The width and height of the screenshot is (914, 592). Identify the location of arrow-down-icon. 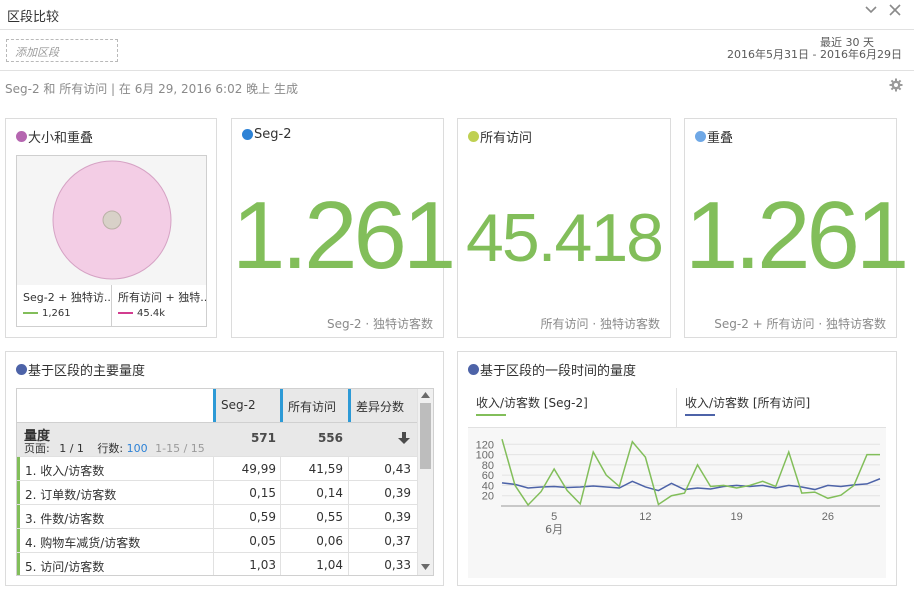
(404, 439).